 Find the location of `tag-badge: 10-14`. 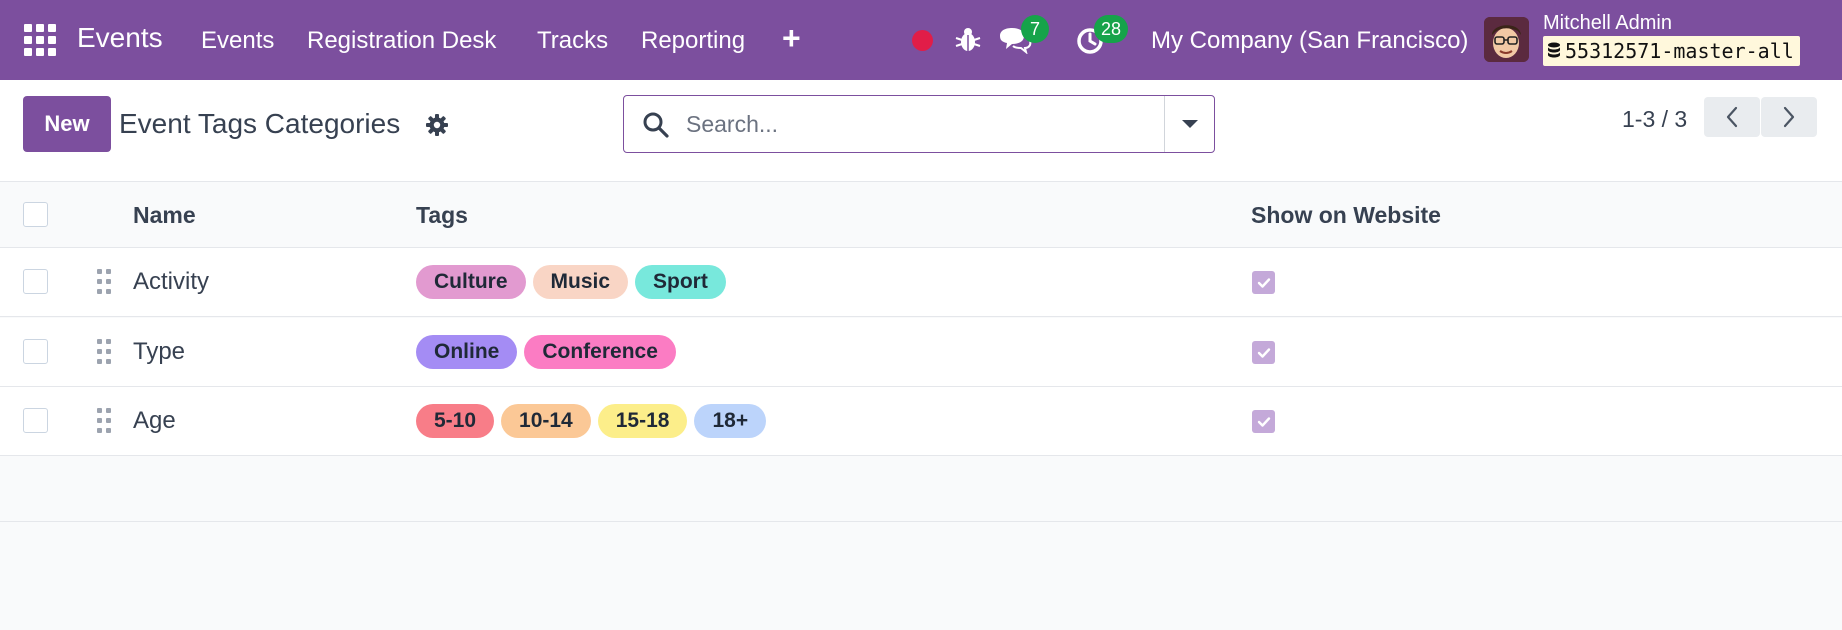

tag-badge: 10-14 is located at coordinates (546, 421).